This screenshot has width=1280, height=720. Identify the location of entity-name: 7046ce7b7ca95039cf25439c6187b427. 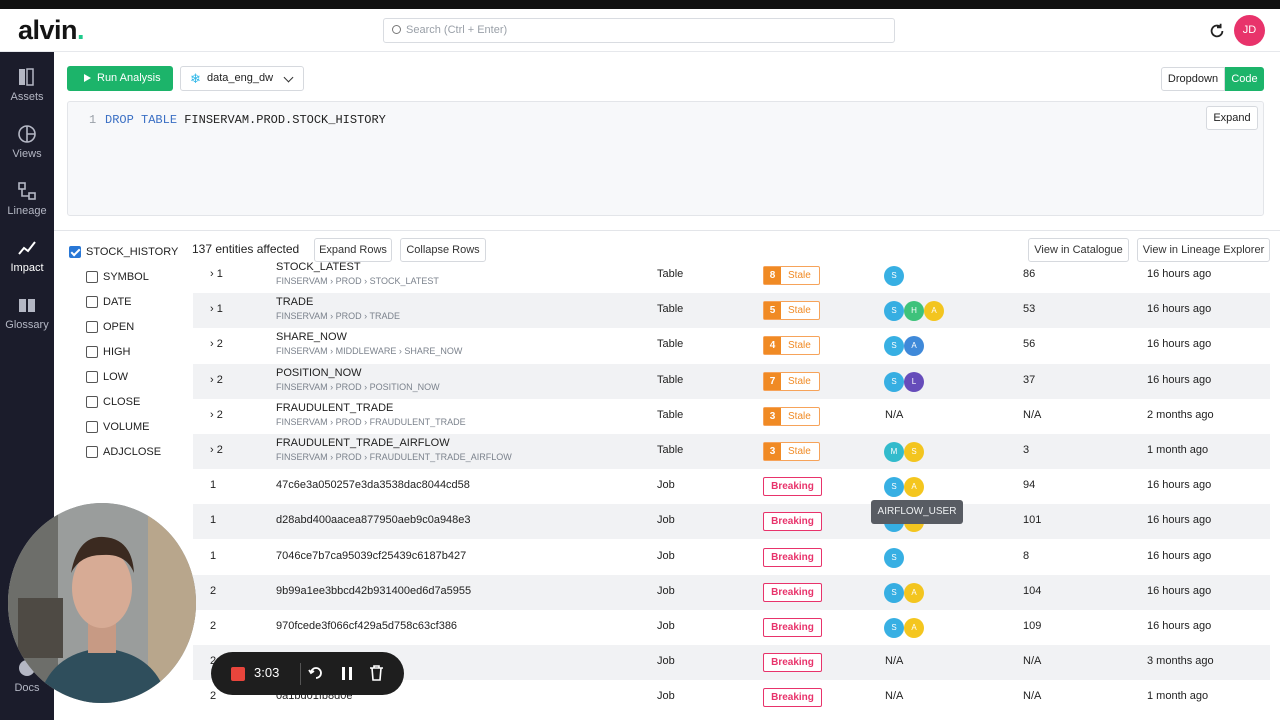
(371, 556).